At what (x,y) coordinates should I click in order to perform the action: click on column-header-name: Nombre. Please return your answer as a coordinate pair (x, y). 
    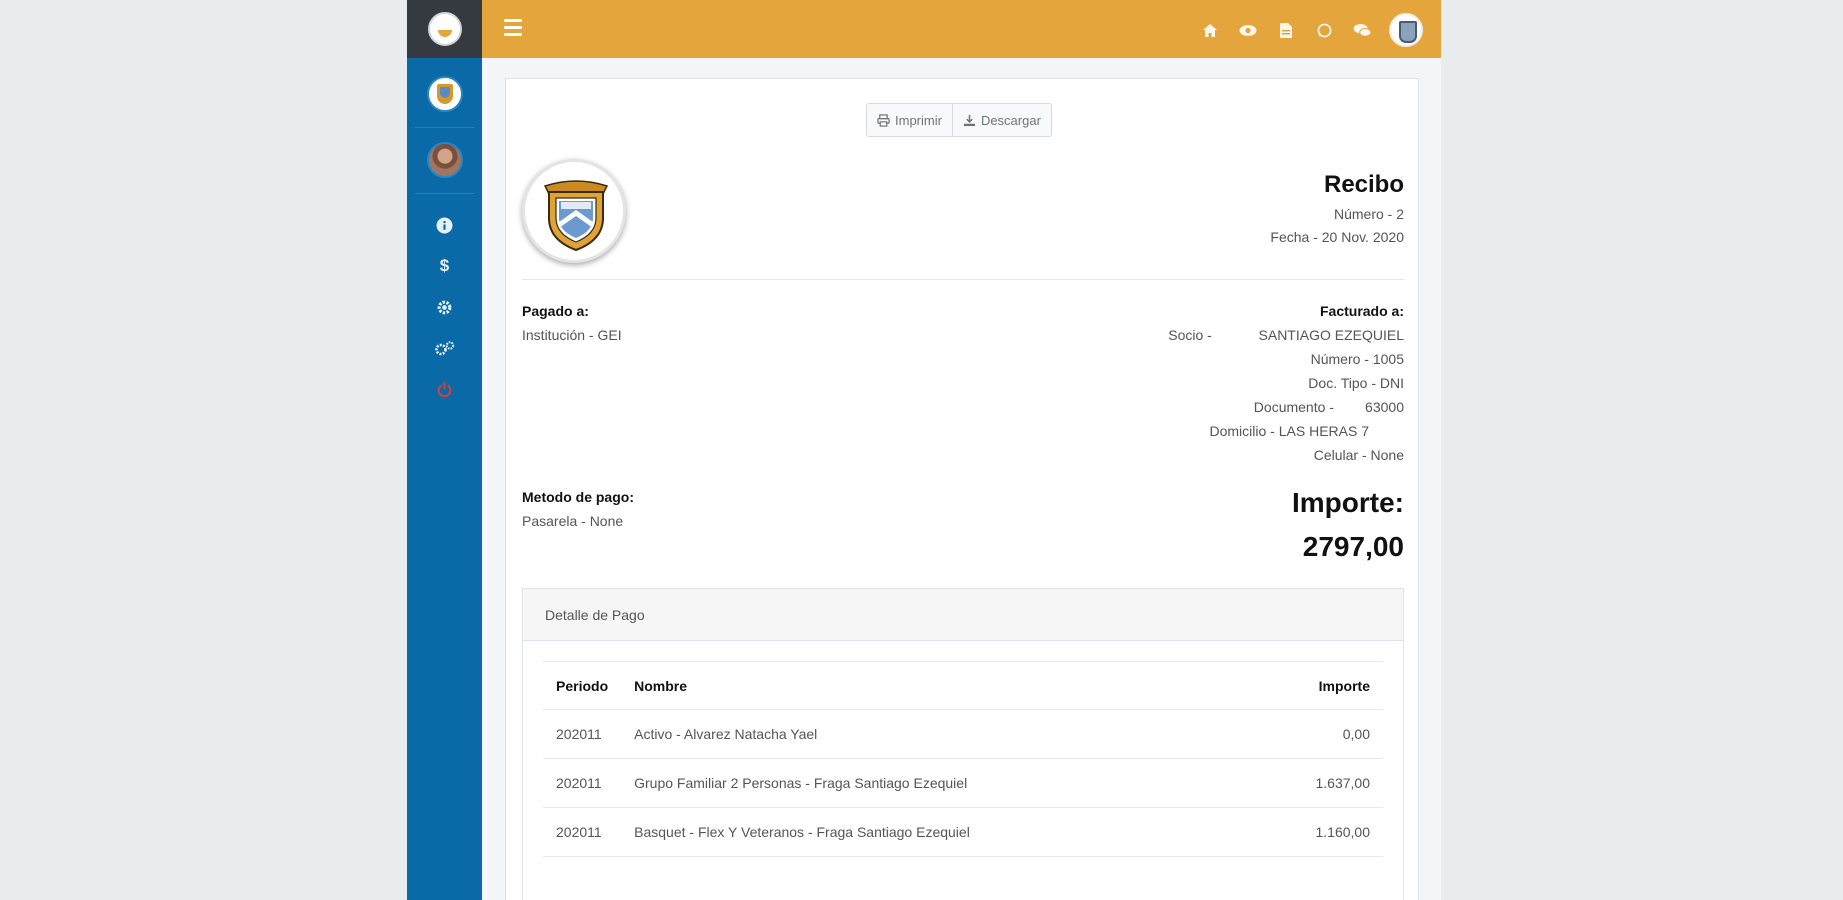
    Looking at the image, I should click on (933, 685).